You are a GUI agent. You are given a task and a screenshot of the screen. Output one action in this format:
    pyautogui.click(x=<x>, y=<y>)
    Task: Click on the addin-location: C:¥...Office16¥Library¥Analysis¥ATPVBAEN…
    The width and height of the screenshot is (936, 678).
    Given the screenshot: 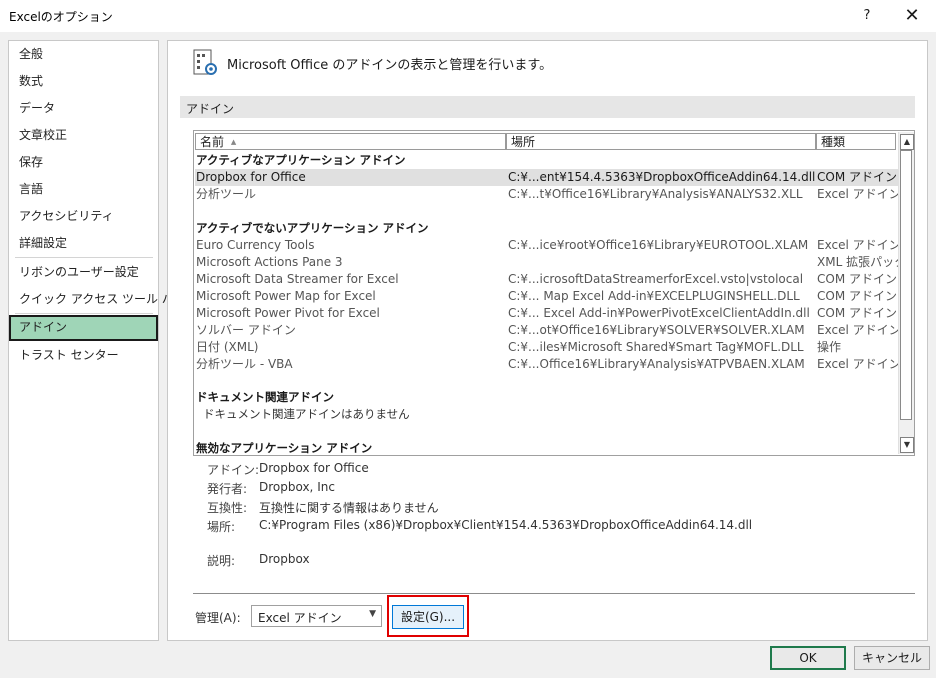 What is the action you would take?
    pyautogui.click(x=656, y=364)
    